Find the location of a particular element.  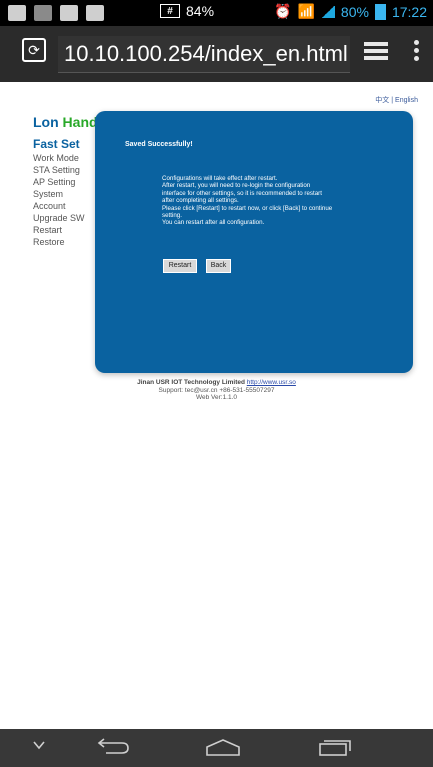

support-info: Support: tec@usr.cn +86-531-55507297 is located at coordinates (216, 390).